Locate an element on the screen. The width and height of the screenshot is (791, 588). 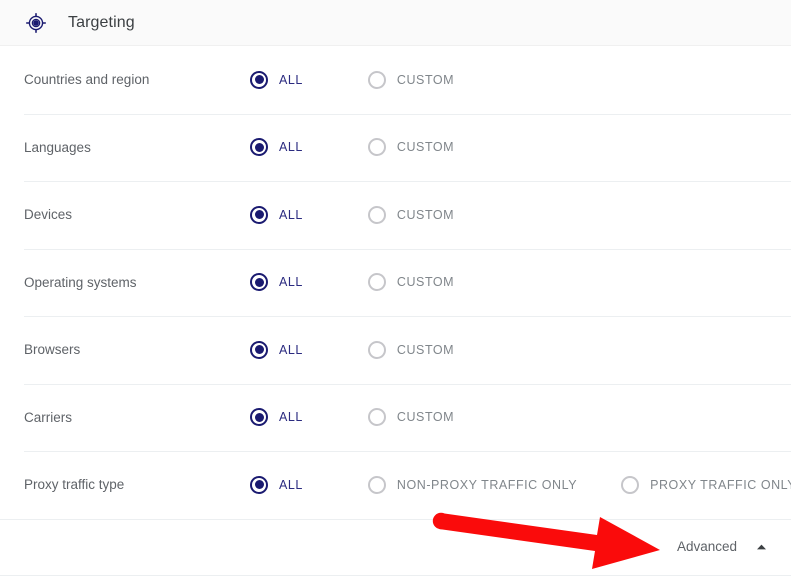
targeting-row-operating-systems: Operating systems ALL CUSTOM is located at coordinates (395, 282).